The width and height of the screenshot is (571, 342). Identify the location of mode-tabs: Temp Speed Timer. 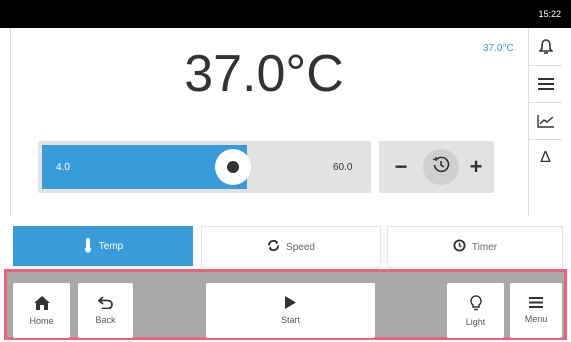
(286, 247).